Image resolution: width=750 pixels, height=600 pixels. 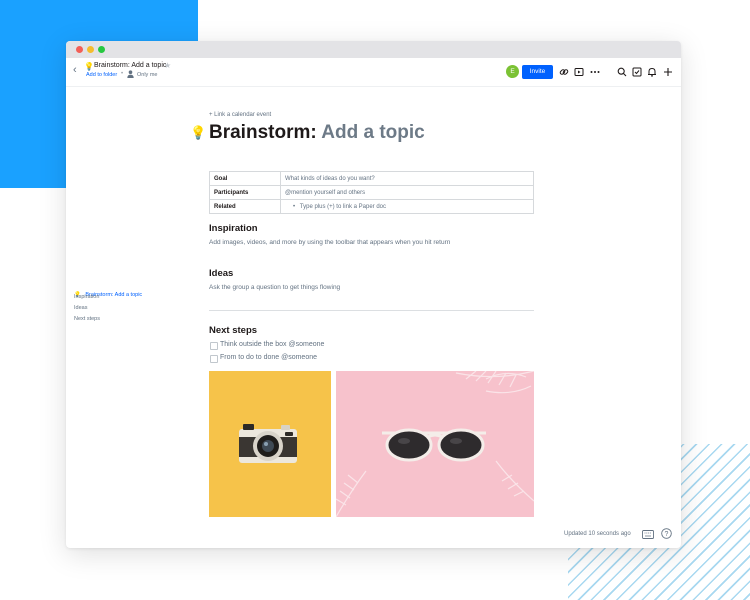 I want to click on participants-field: @mention yourself and others, so click(x=407, y=192).